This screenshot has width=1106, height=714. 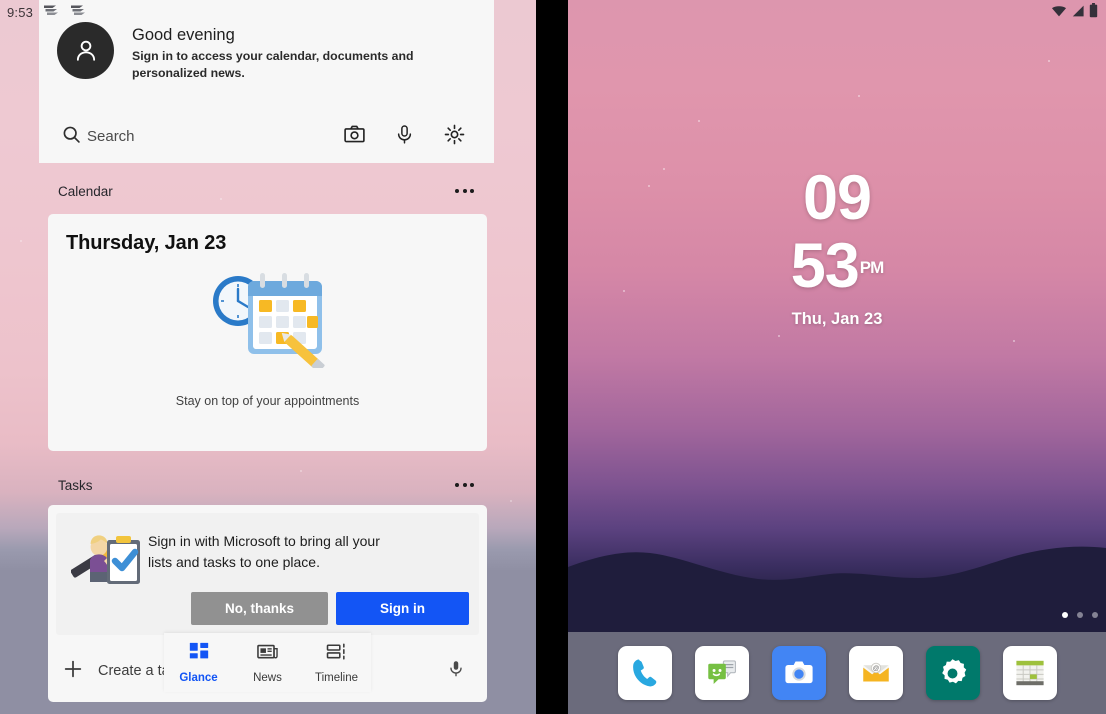 What do you see at coordinates (837, 198) in the screenshot?
I see `clock-hours: 09` at bounding box center [837, 198].